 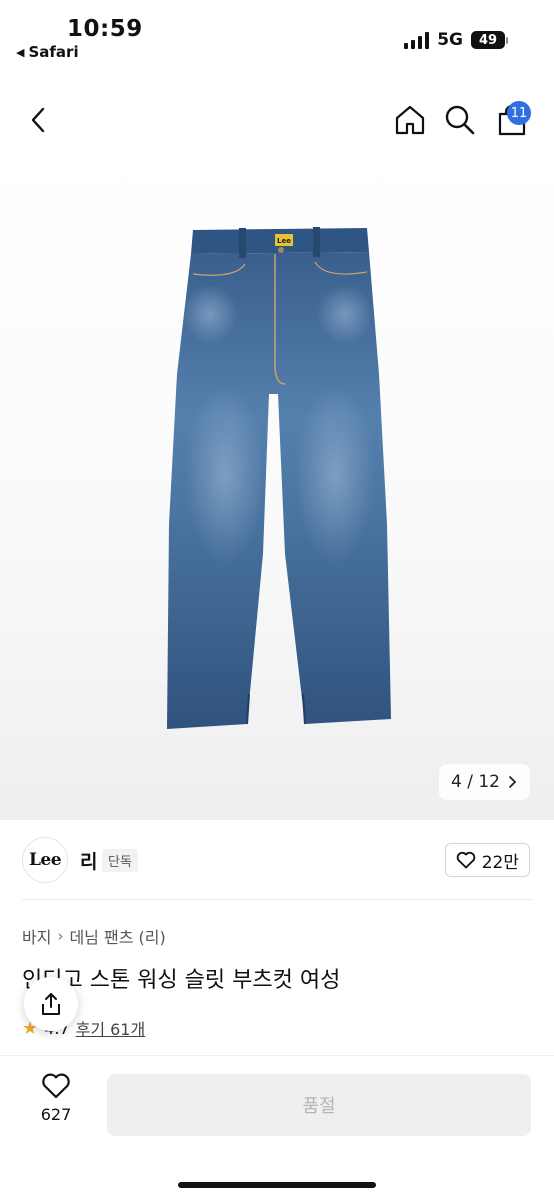 What do you see at coordinates (513, 782) in the screenshot?
I see `chevron-right-icon` at bounding box center [513, 782].